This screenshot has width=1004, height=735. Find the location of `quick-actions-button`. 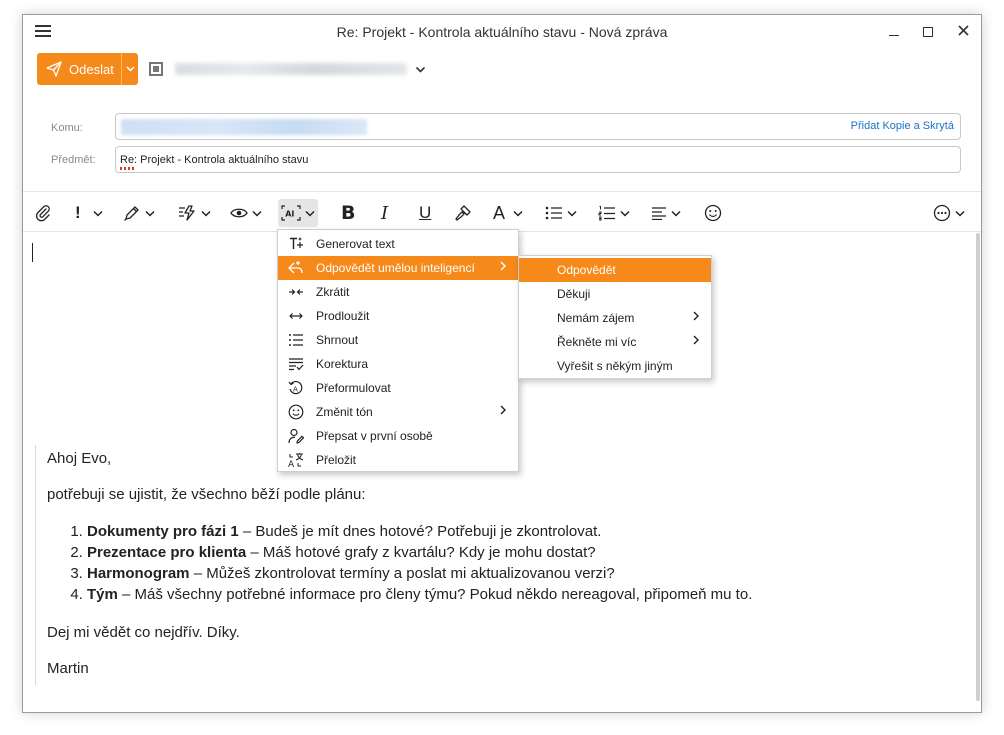

quick-actions-button is located at coordinates (194, 213).